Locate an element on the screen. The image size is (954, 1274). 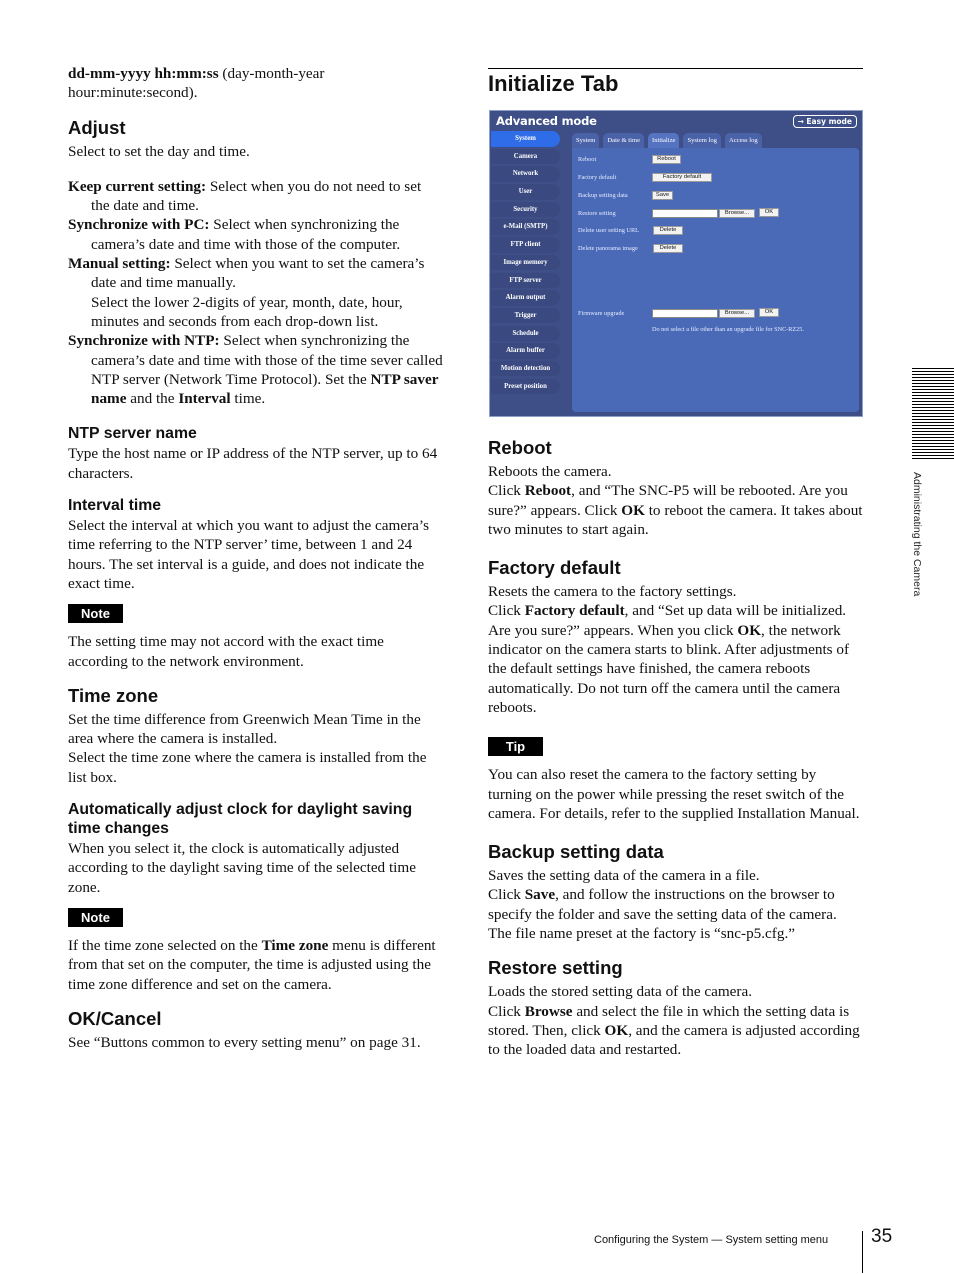
factory-default-label: Factory default is located at coordinates (597, 177).